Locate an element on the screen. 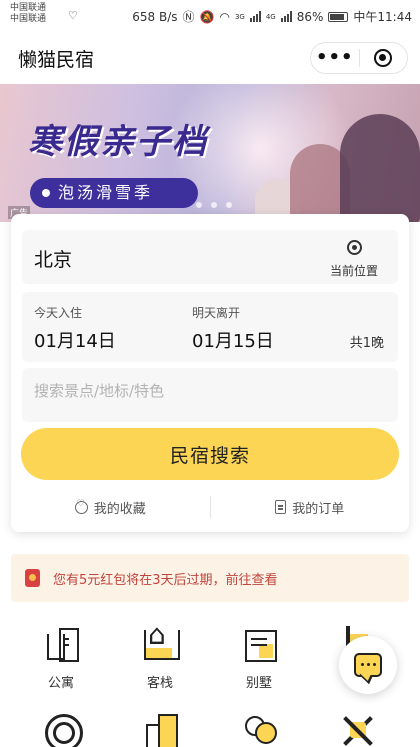 This screenshot has height=747, width=420. current-location-label: 当前位置 is located at coordinates (353, 271).